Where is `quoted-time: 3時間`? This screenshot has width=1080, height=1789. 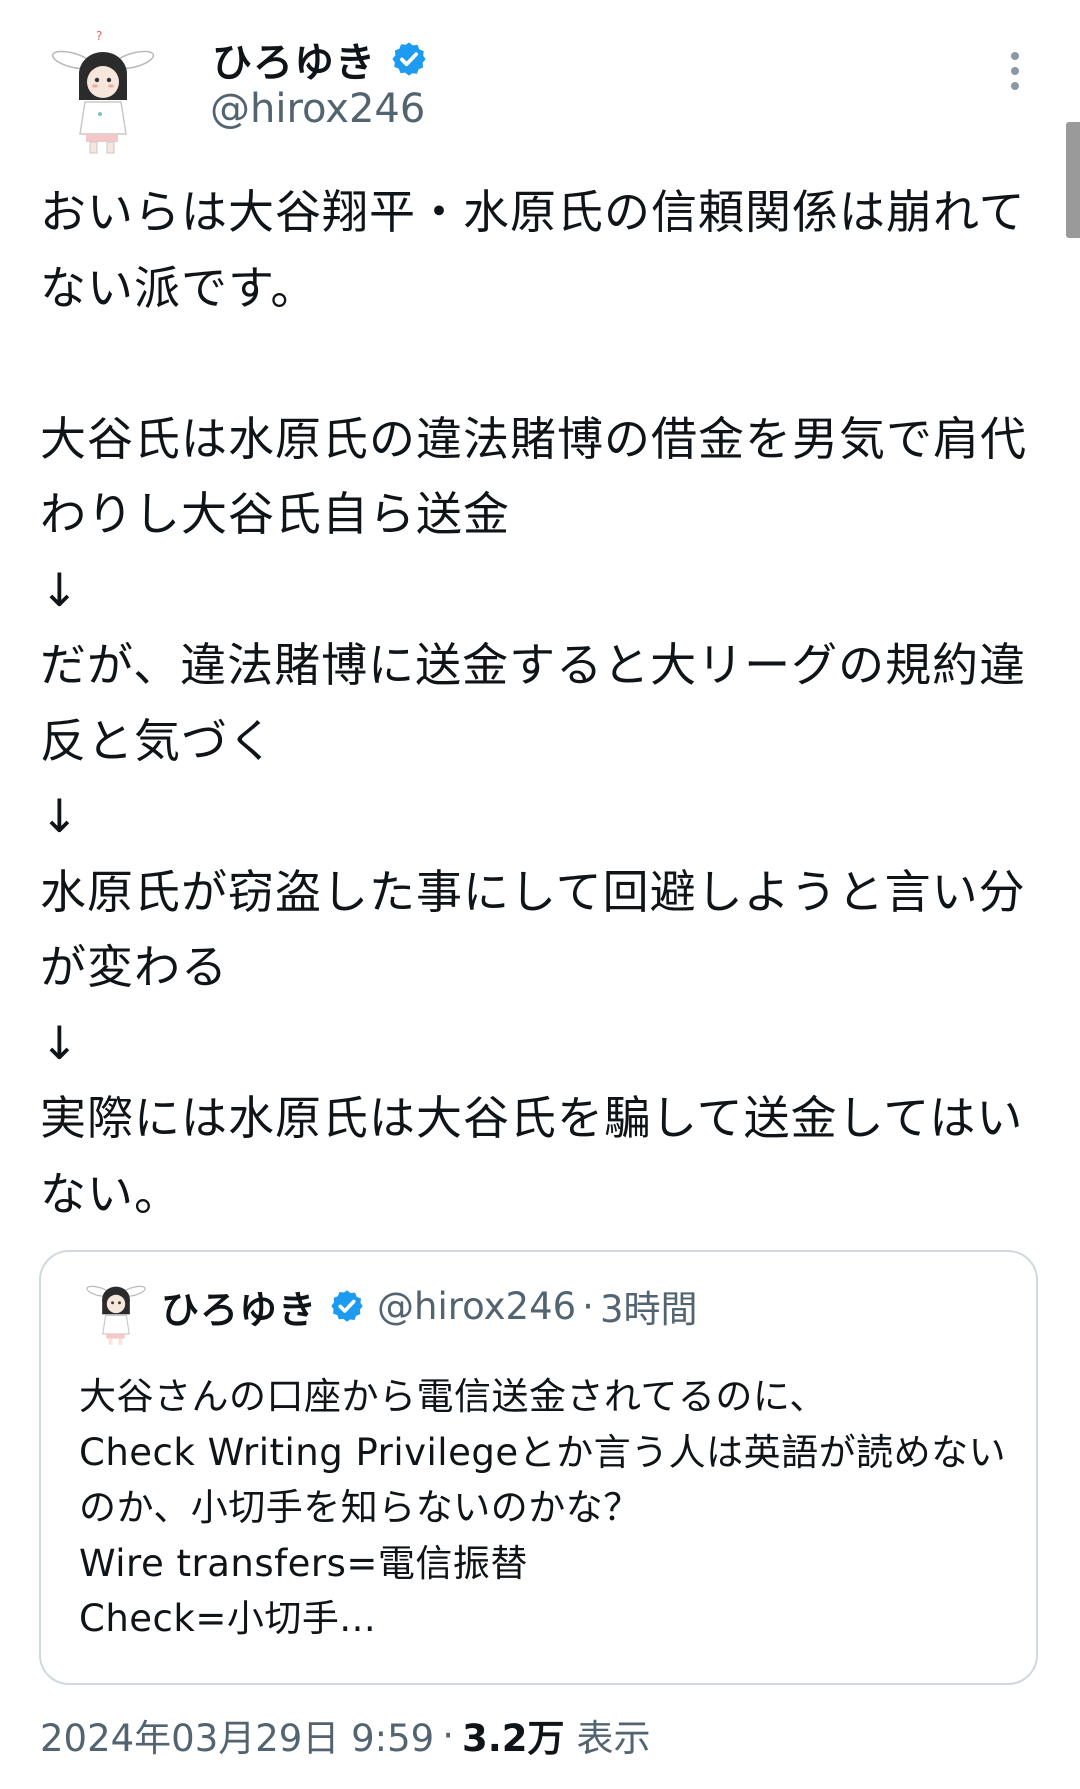
quoted-time: 3時間 is located at coordinates (648, 1309).